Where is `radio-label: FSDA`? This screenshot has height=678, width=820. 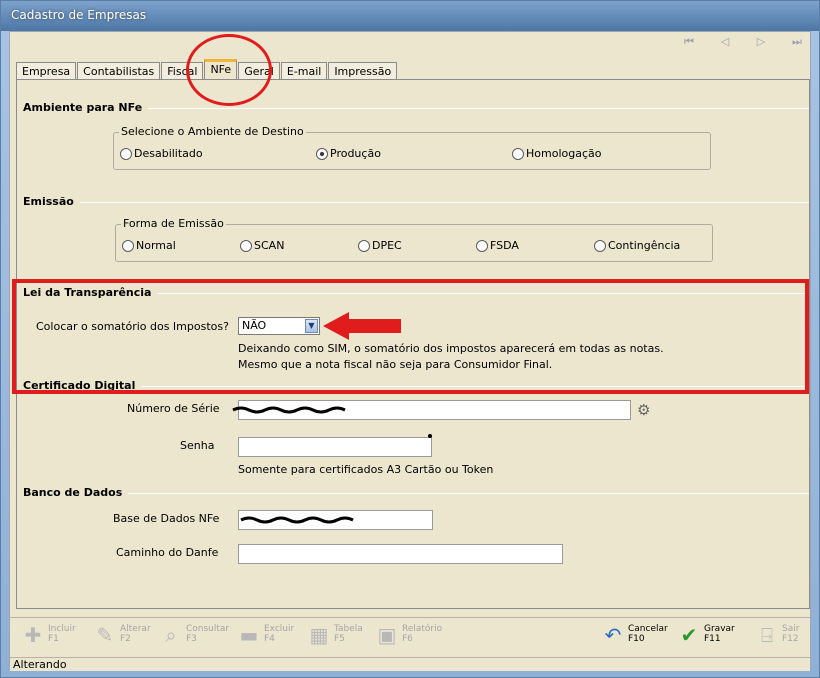
radio-label: FSDA is located at coordinates (504, 245).